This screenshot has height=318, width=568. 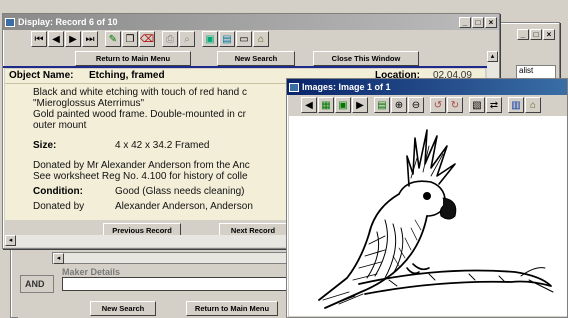 What do you see at coordinates (427, 87) in the screenshot?
I see `image-window-titlebar: Images: Image 1 of 1` at bounding box center [427, 87].